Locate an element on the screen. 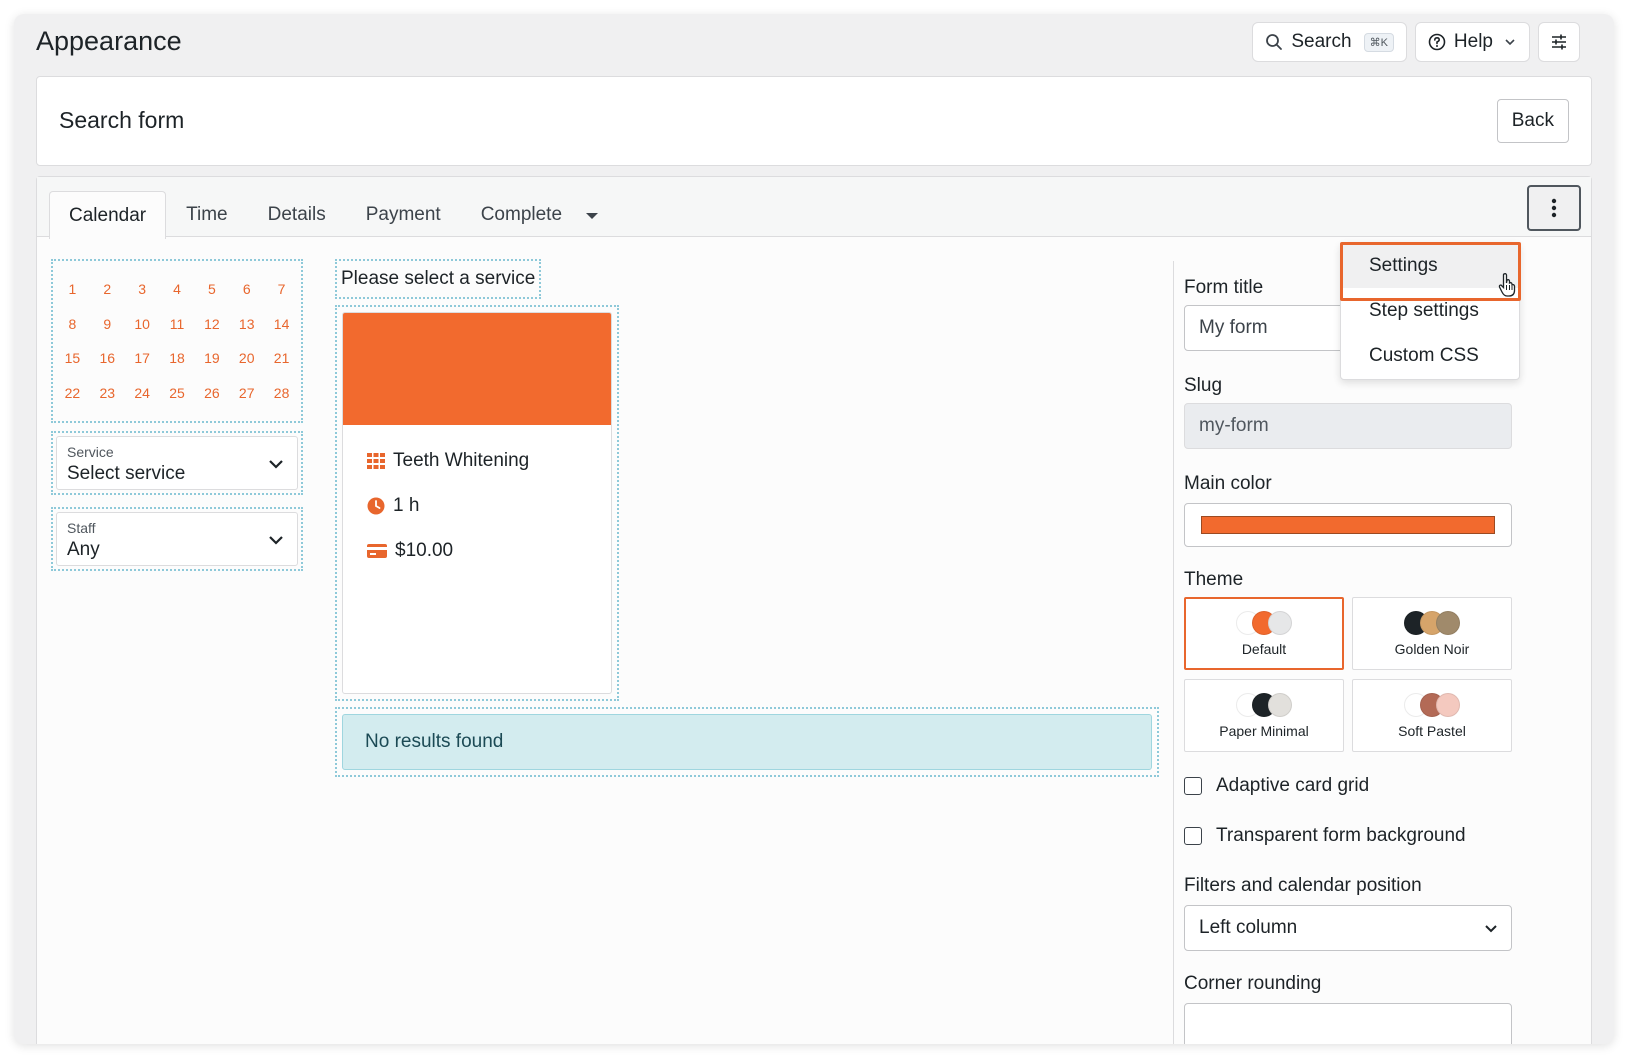 This screenshot has width=1628, height=1056. help-button: Help is located at coordinates (1472, 42).